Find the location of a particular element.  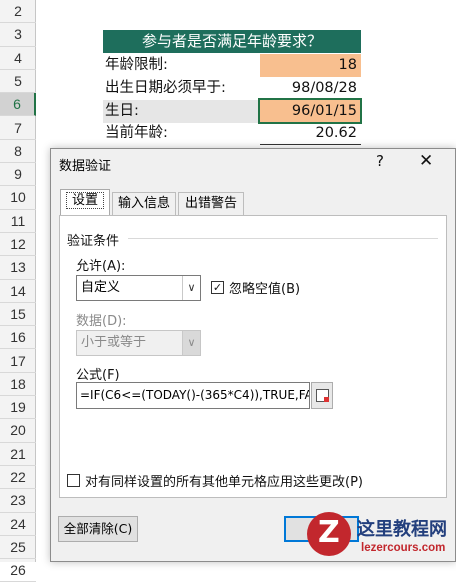

row-header-6: 6 is located at coordinates (18, 105).